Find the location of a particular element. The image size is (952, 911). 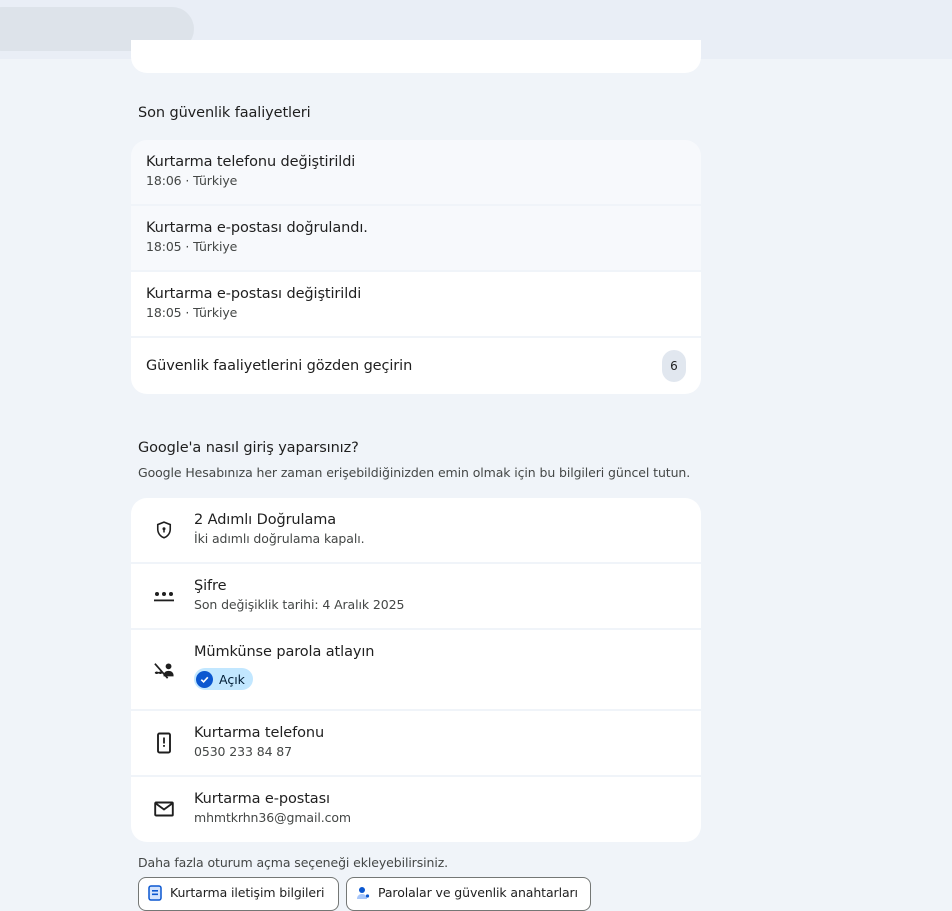

activity-item-title: Kurtarma e-postası doğrulandı. is located at coordinates (257, 228).